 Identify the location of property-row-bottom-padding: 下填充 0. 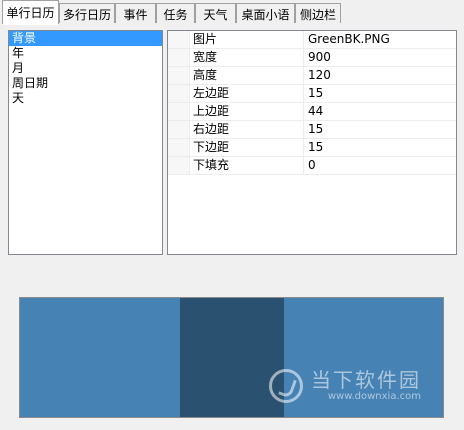
(312, 166).